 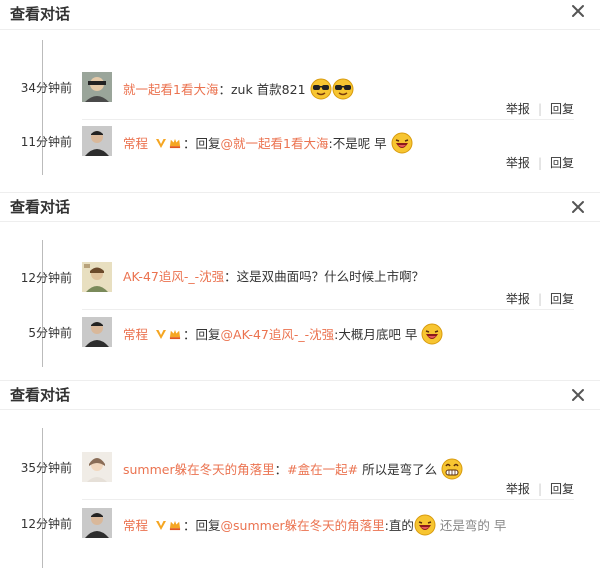 I want to click on comment-text-line: AK-47追风-_-沈强：这是双曲面吗？什么时候上市啊？, so click(x=351, y=277).